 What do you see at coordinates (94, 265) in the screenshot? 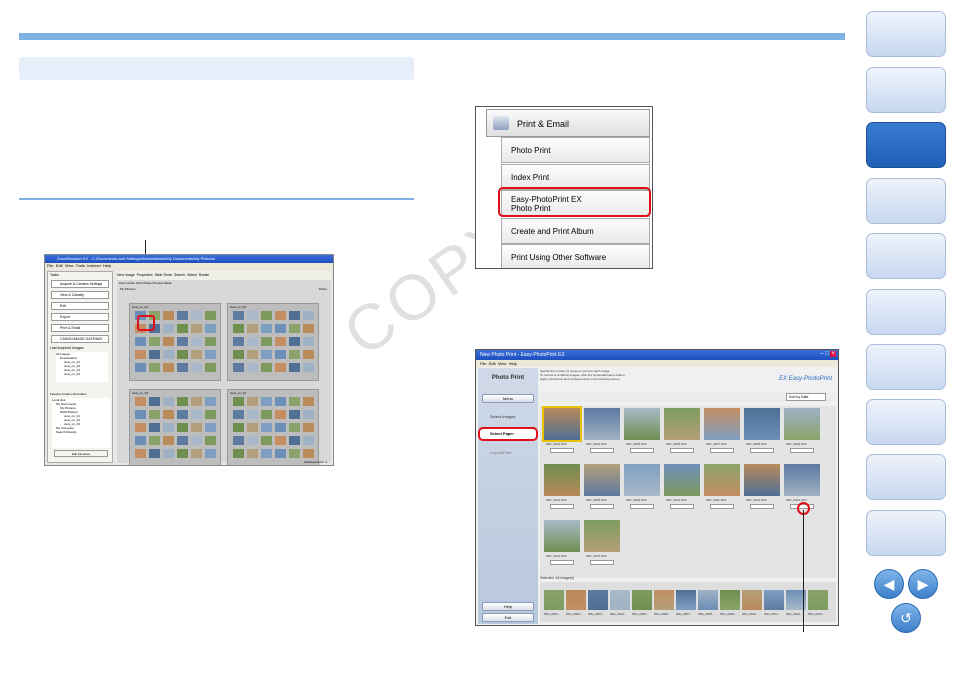
I see `menu-internet: Internet` at bounding box center [94, 265].